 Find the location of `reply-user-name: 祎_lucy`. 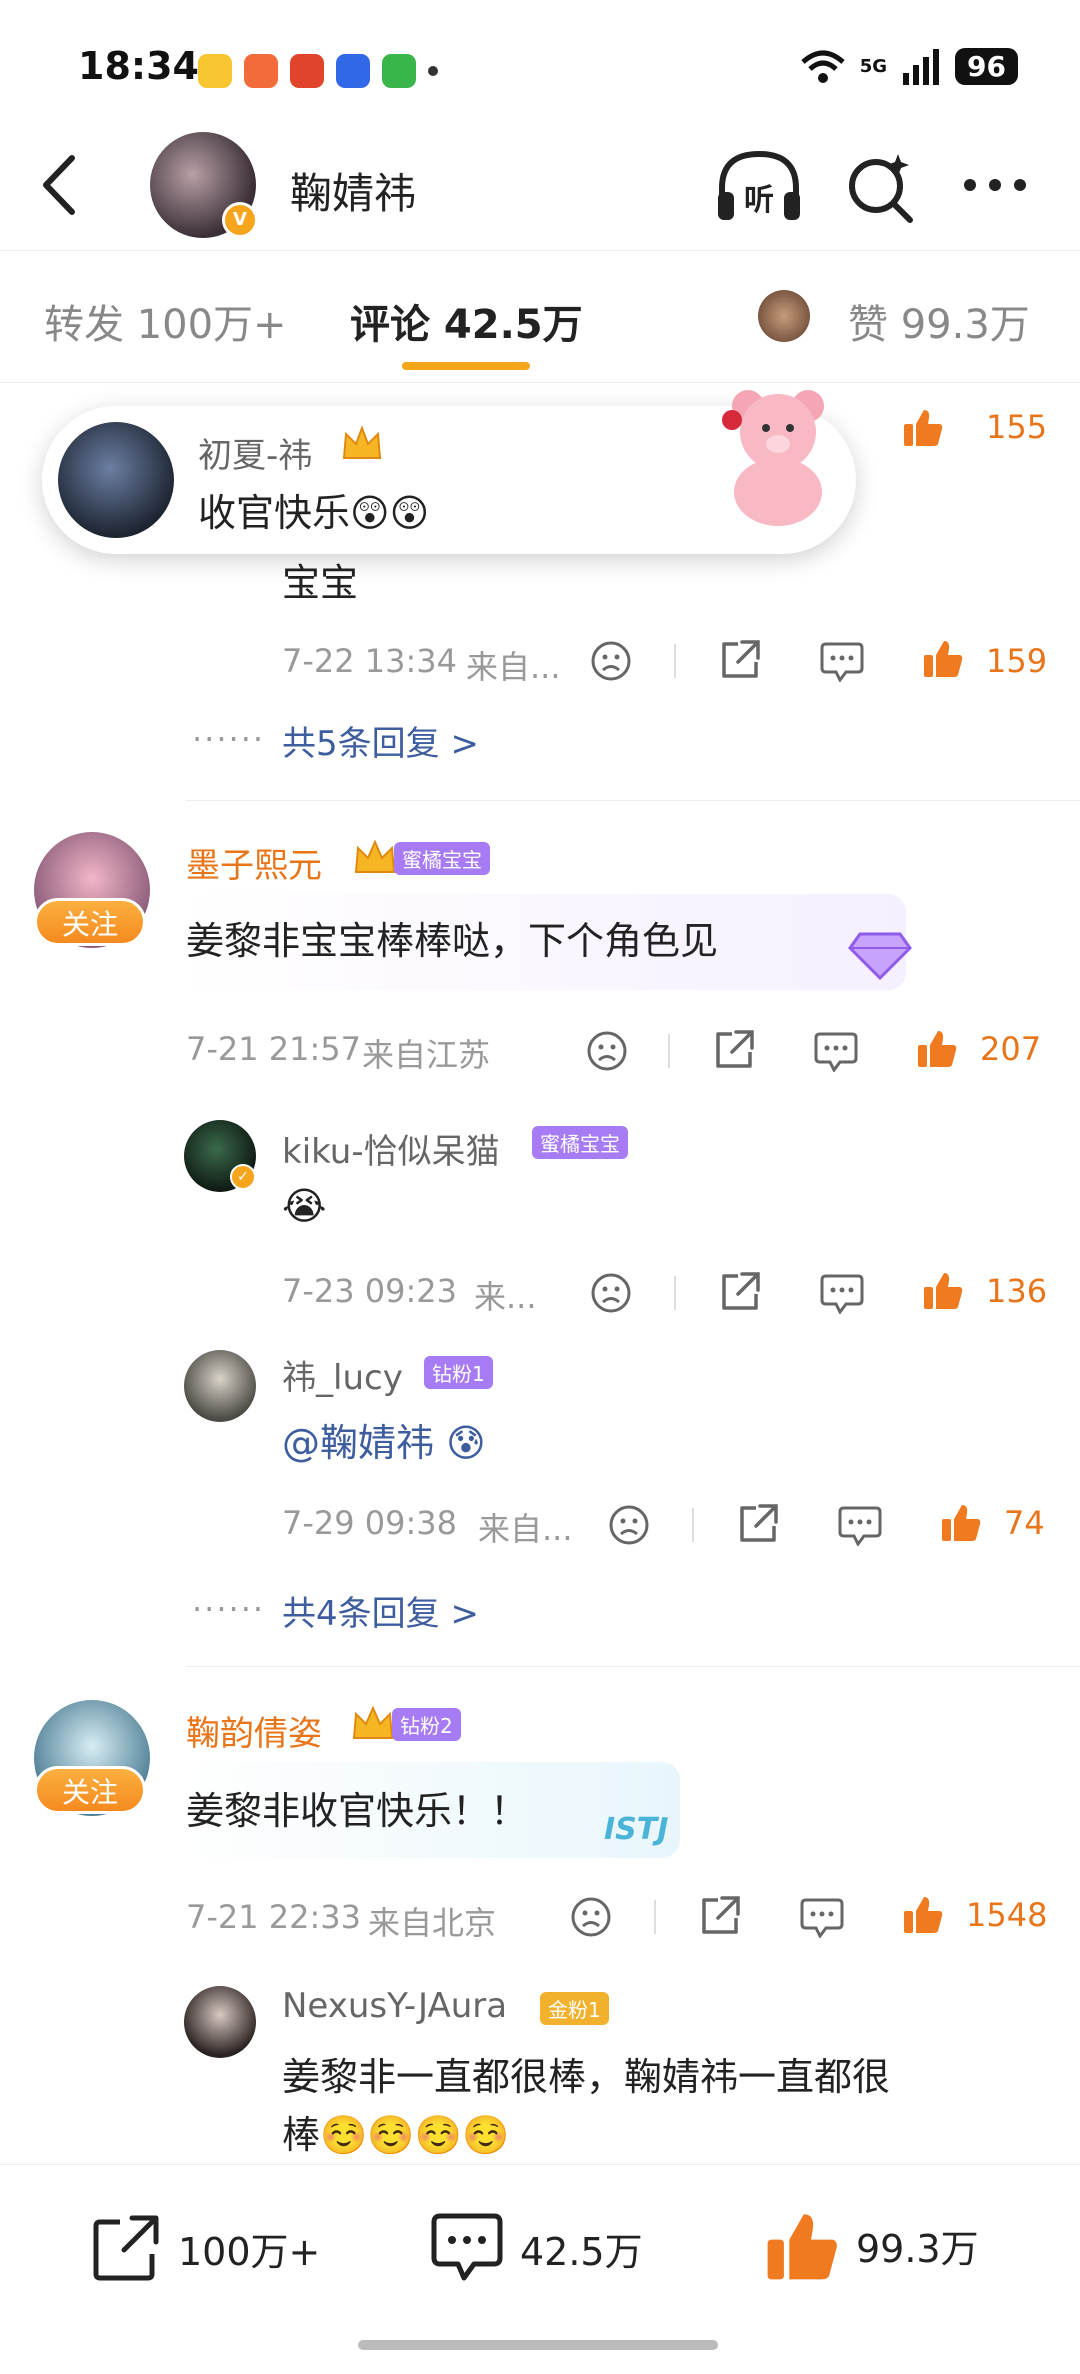

reply-user-name: 祎_lucy is located at coordinates (342, 1374).